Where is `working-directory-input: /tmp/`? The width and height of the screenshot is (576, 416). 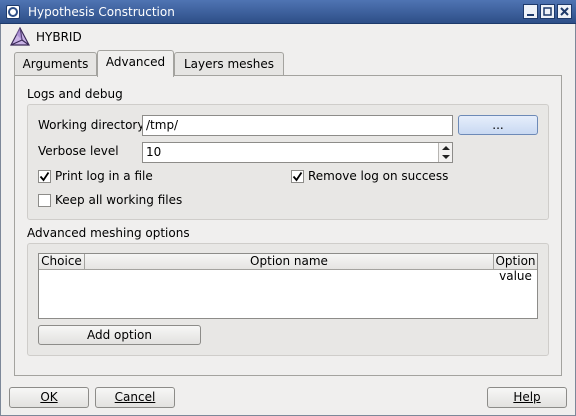 working-directory-input: /tmp/ is located at coordinates (297, 125).